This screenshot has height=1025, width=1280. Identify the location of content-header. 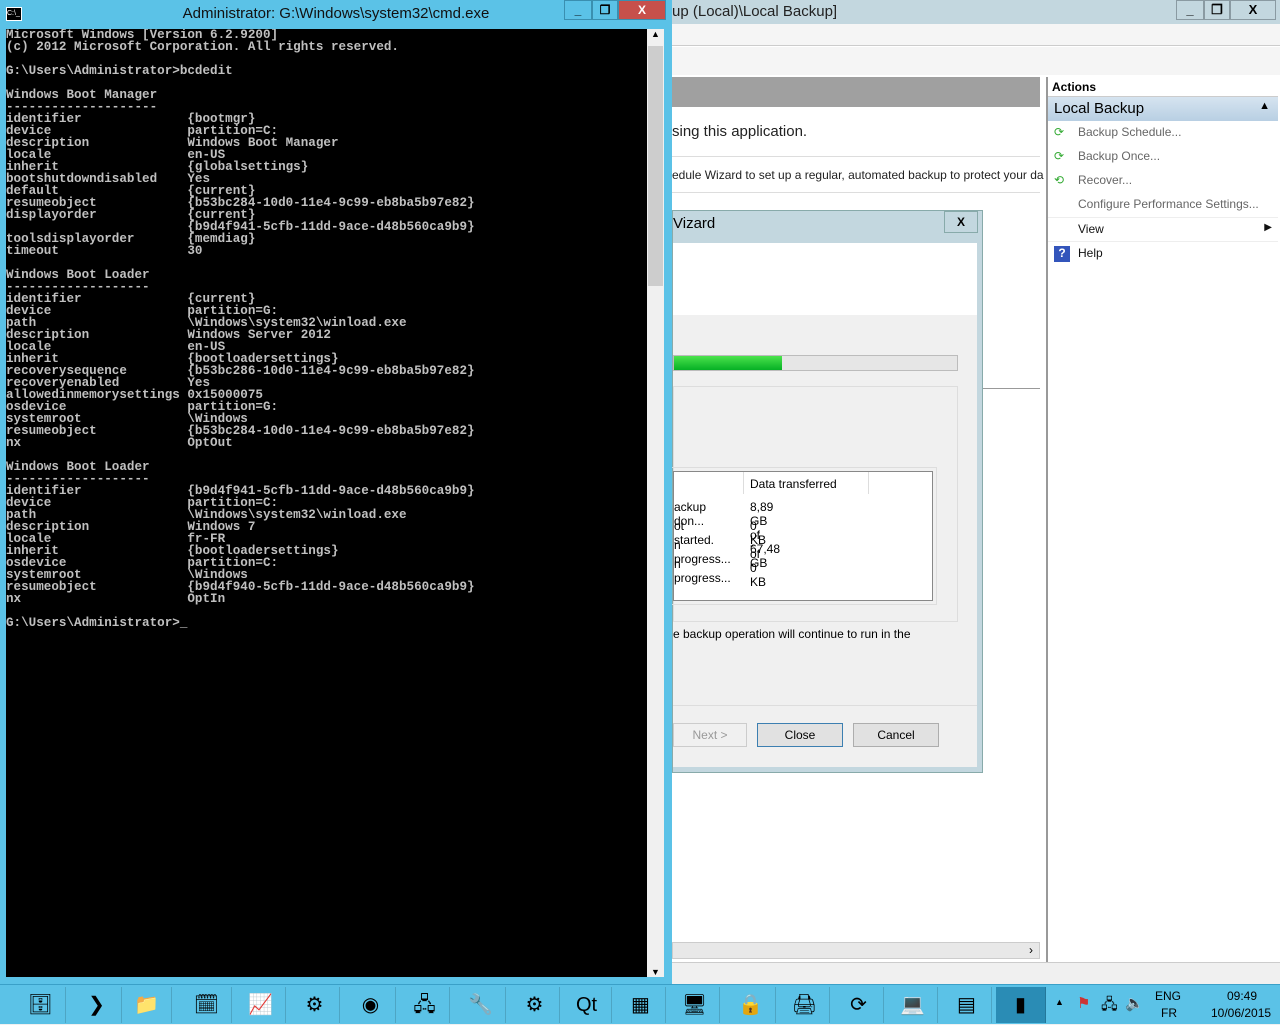
(856, 92).